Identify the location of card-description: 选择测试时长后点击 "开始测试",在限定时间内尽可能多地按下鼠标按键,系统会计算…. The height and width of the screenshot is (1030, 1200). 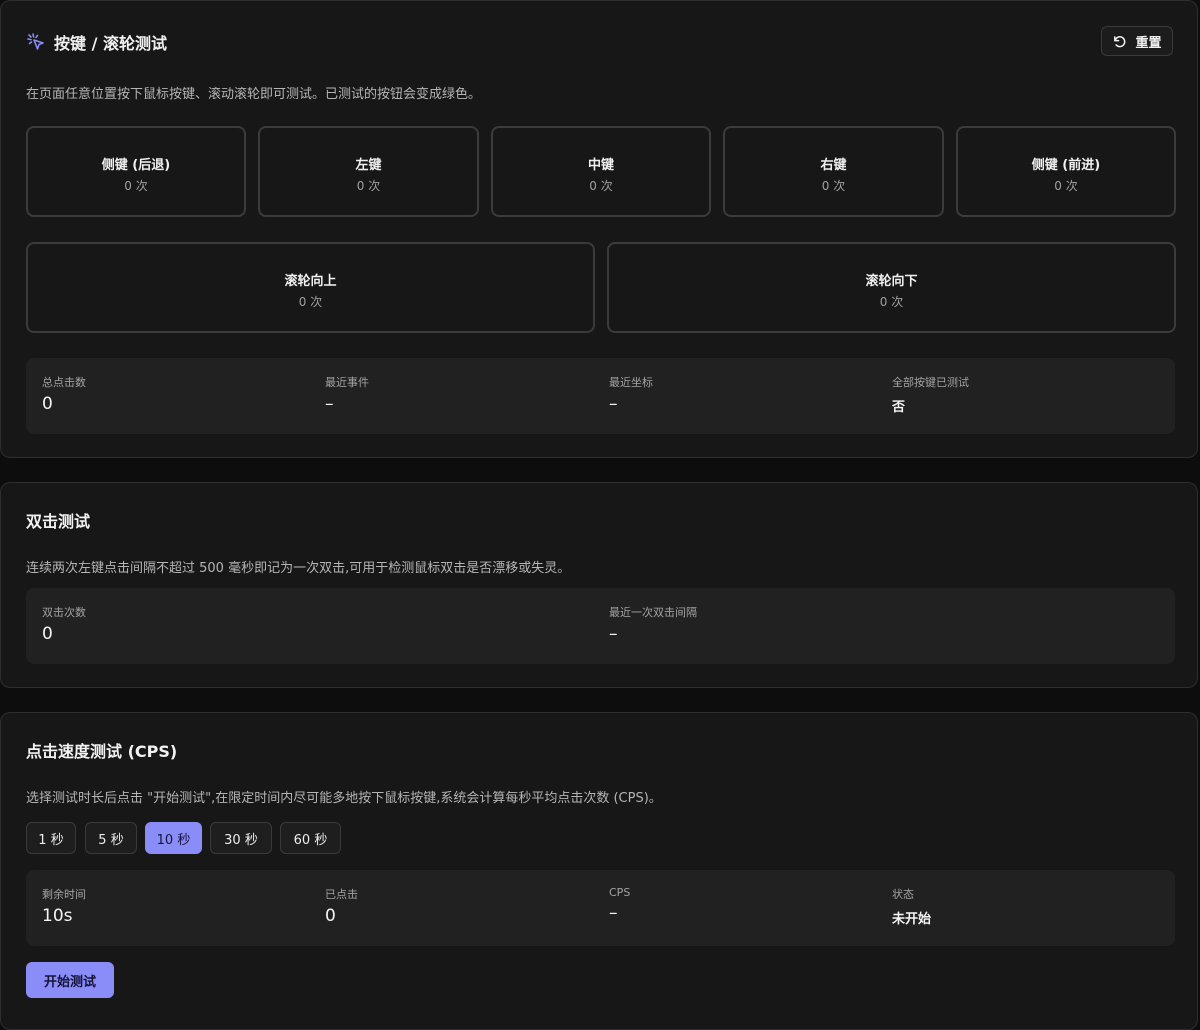
(344, 798).